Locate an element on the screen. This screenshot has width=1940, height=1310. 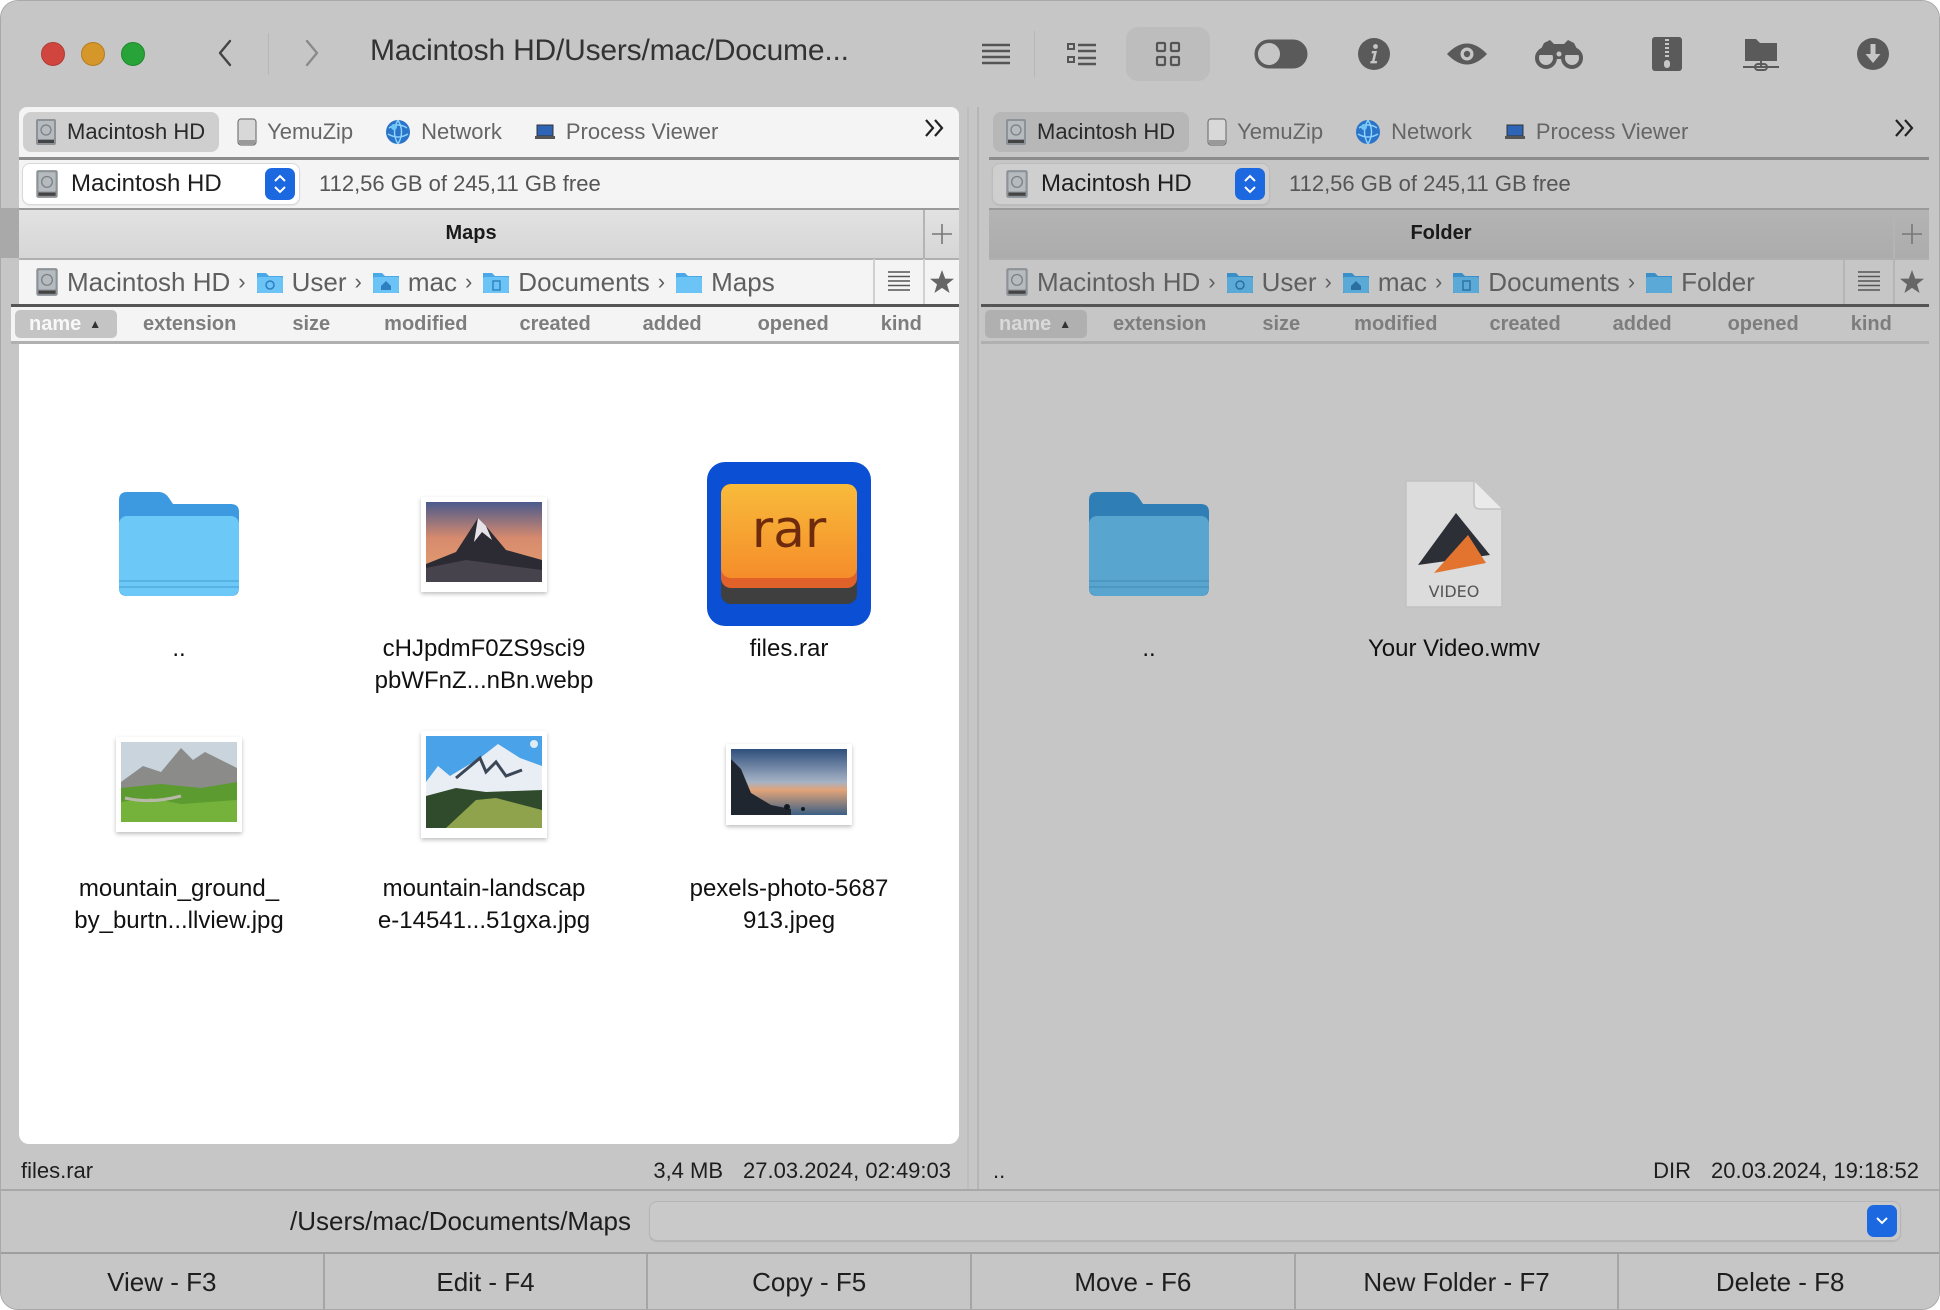
view-button: View - F3 is located at coordinates (163, 1281).